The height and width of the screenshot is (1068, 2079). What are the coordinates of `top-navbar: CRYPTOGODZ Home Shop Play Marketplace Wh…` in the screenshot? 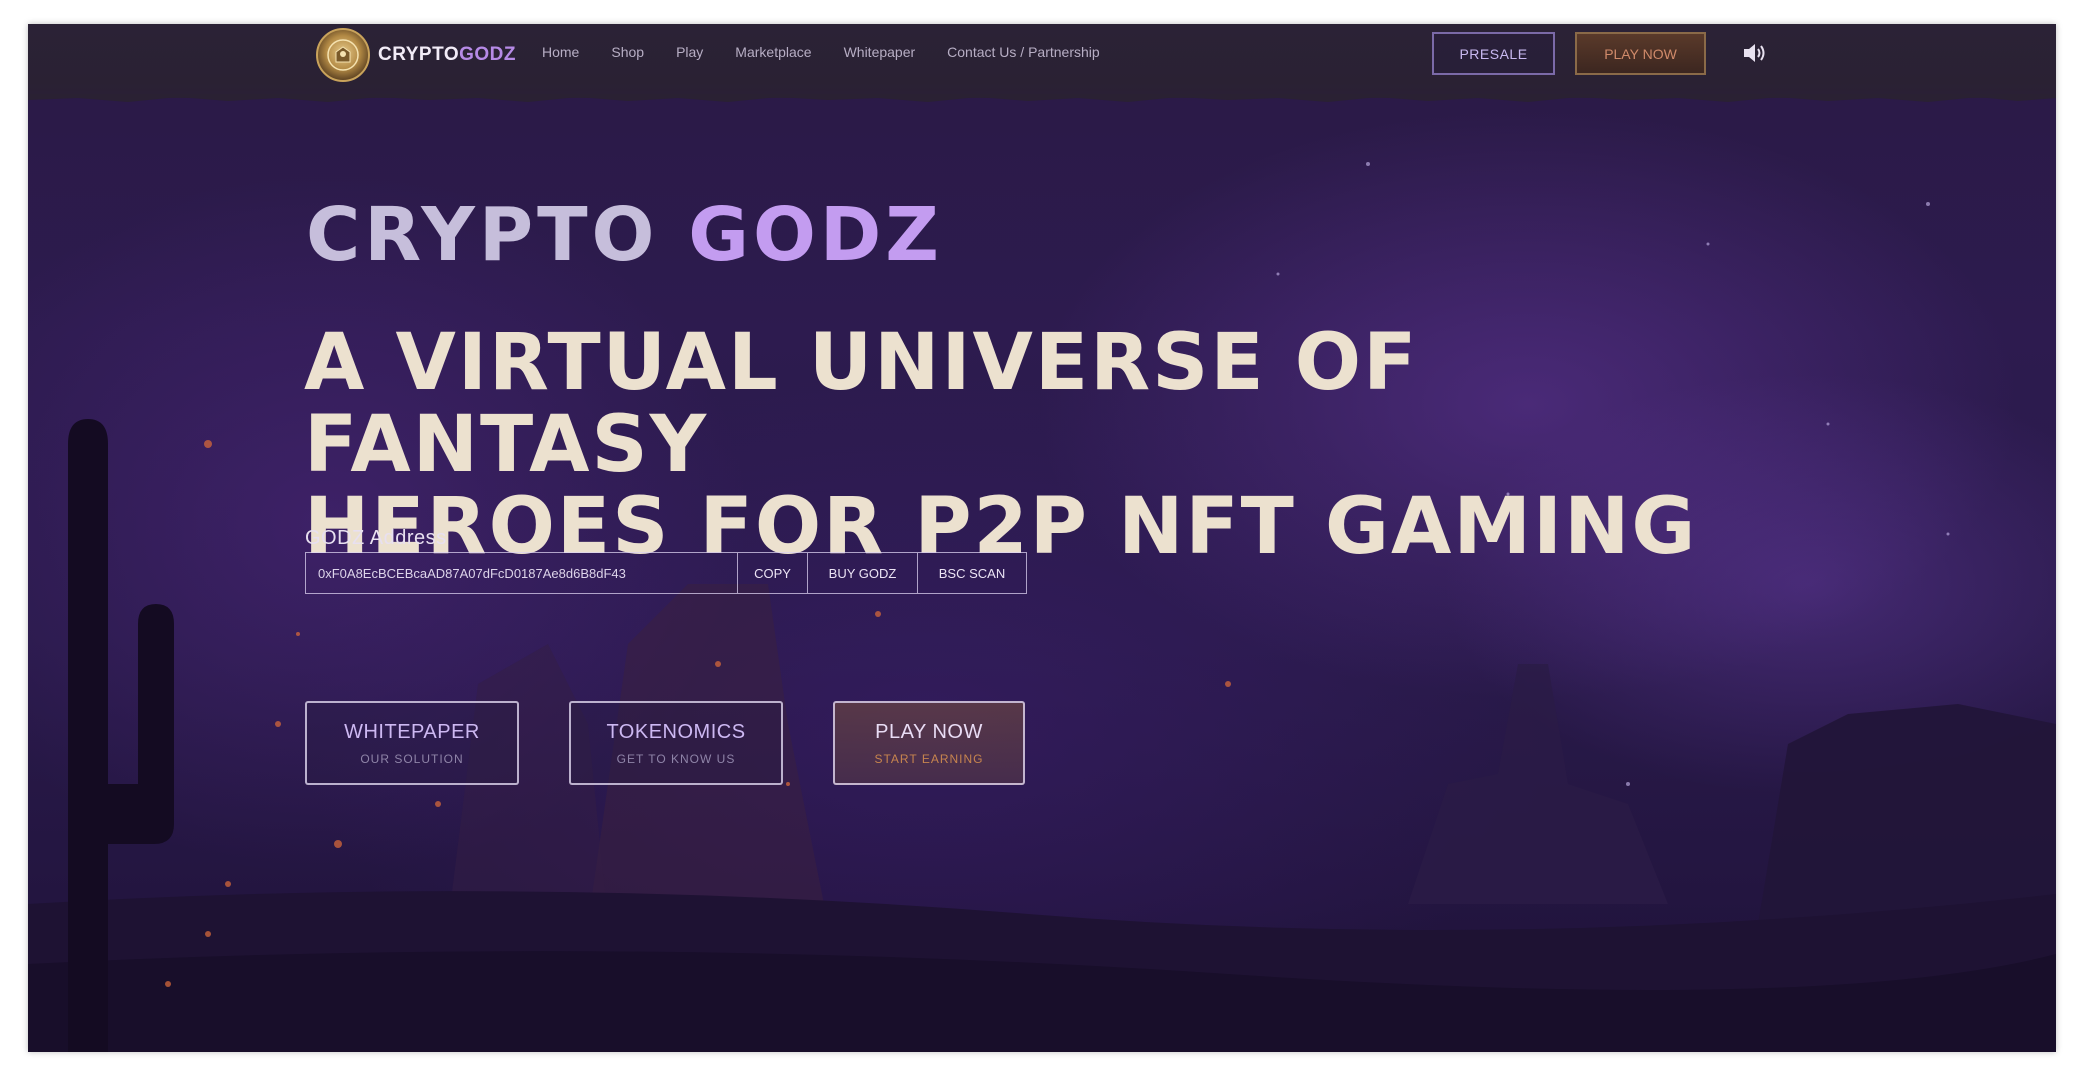 It's located at (1042, 61).